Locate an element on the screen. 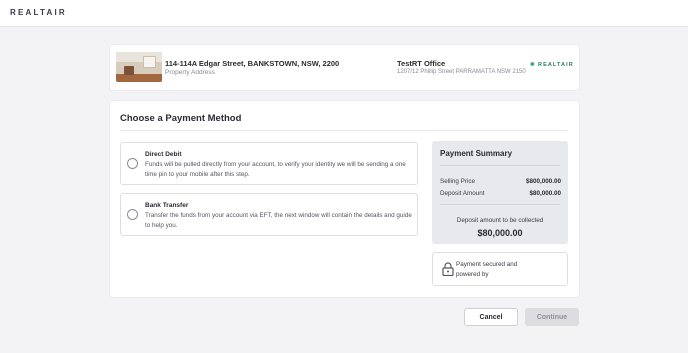 The height and width of the screenshot is (353, 688). deposit-amount-label: Deposit Amount is located at coordinates (462, 193).